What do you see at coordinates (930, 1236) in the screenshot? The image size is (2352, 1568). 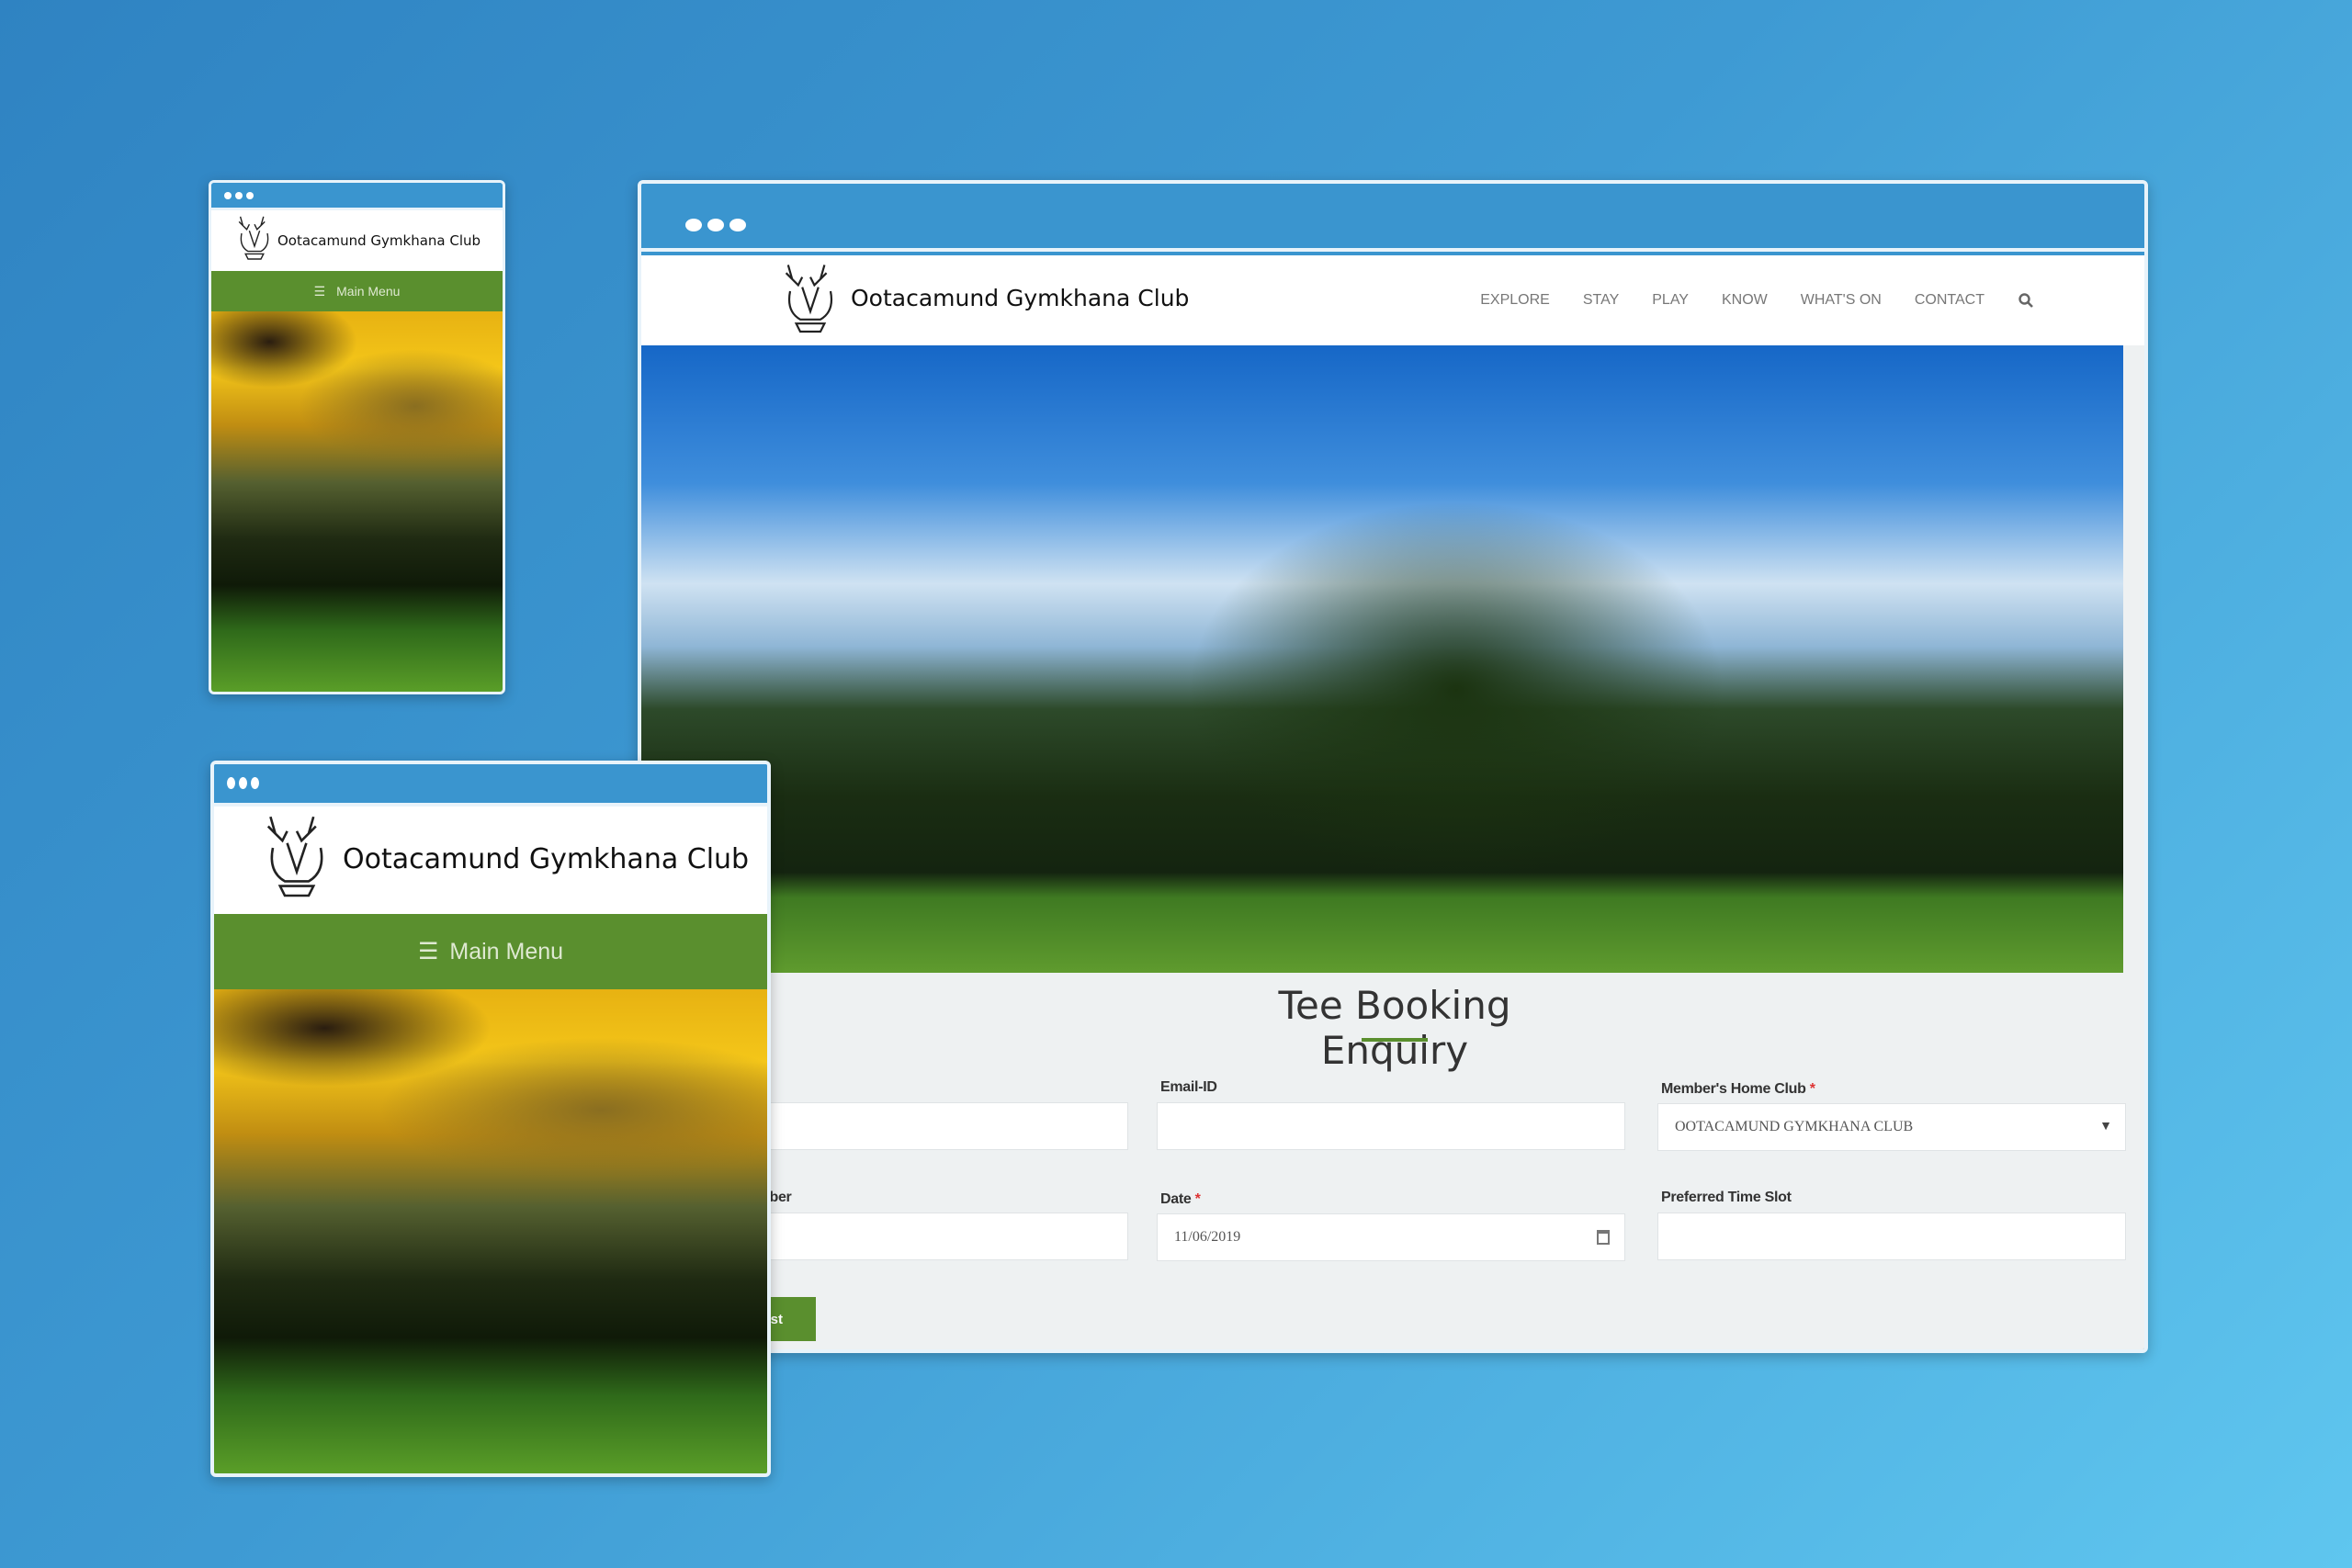 I see `number-input` at bounding box center [930, 1236].